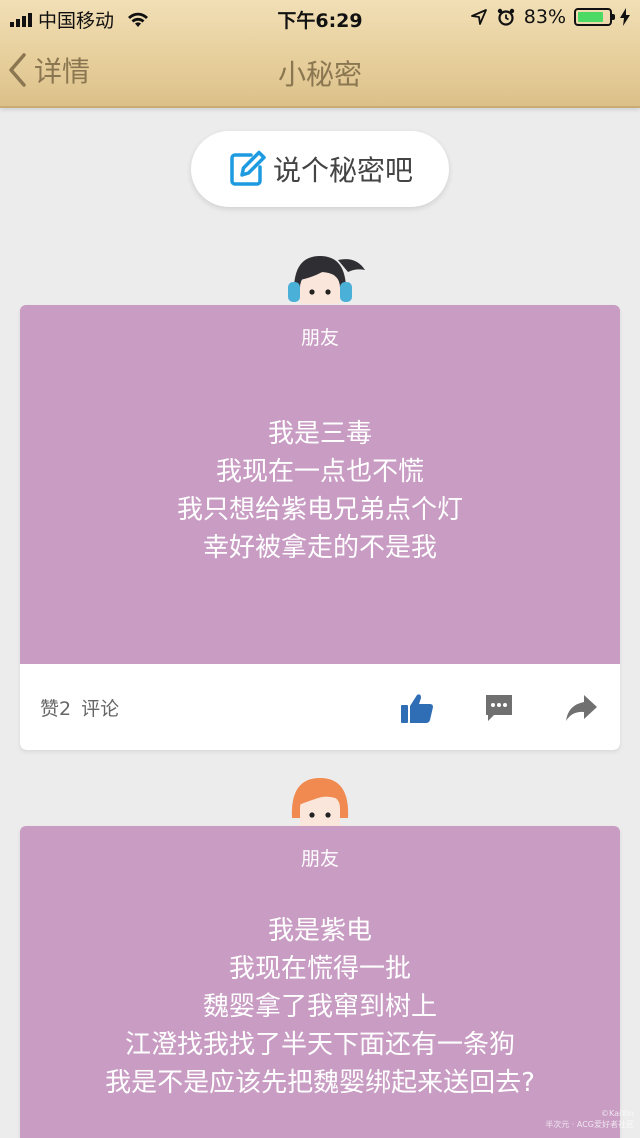  I want to click on comment-button, so click(499, 708).